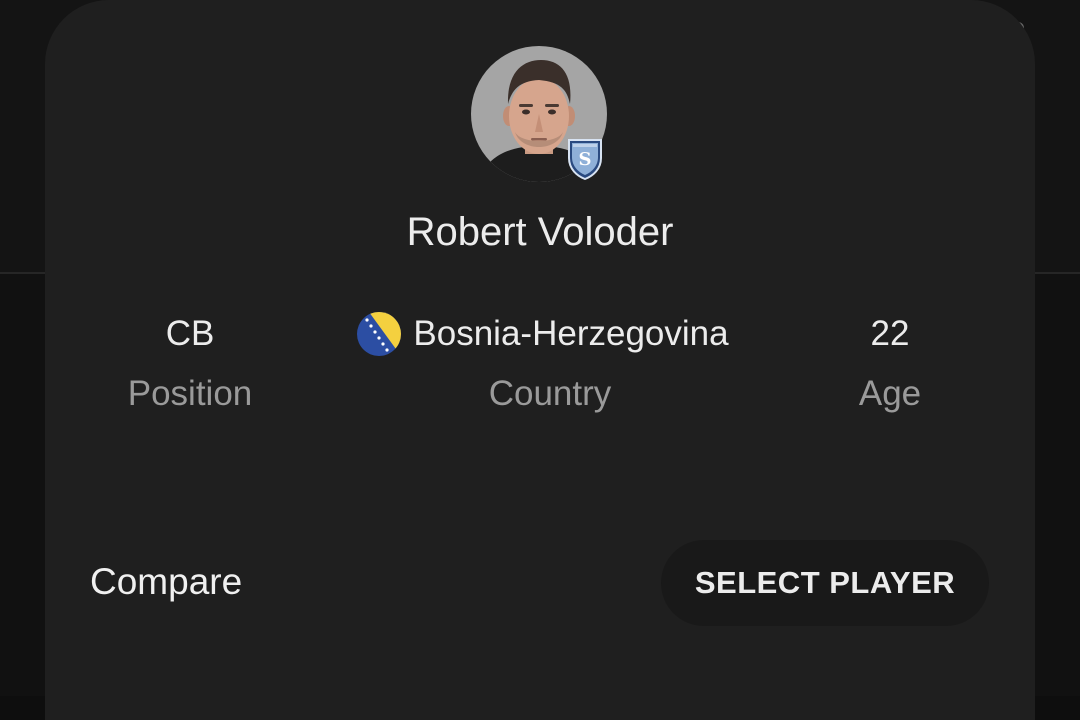 The image size is (1080, 720). What do you see at coordinates (190, 333) in the screenshot?
I see `position-value: CB` at bounding box center [190, 333].